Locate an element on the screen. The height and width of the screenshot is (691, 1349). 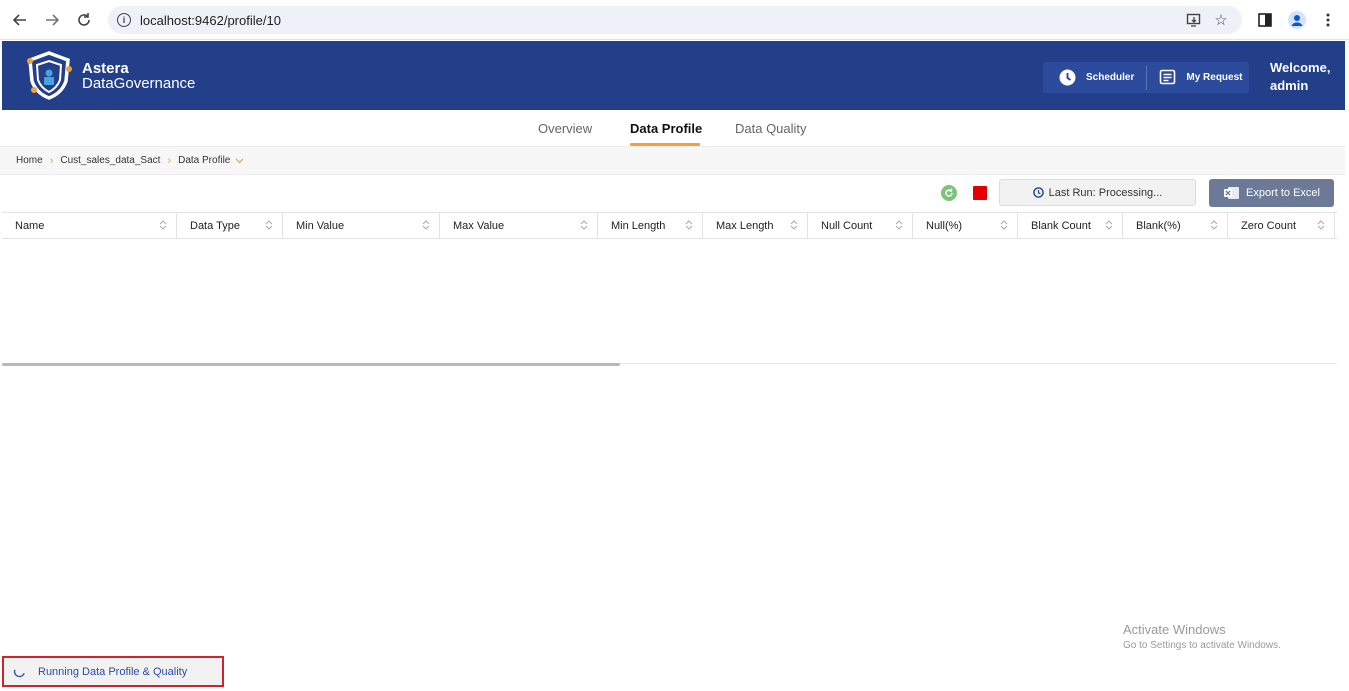
request-document-icon is located at coordinates (1168, 77).